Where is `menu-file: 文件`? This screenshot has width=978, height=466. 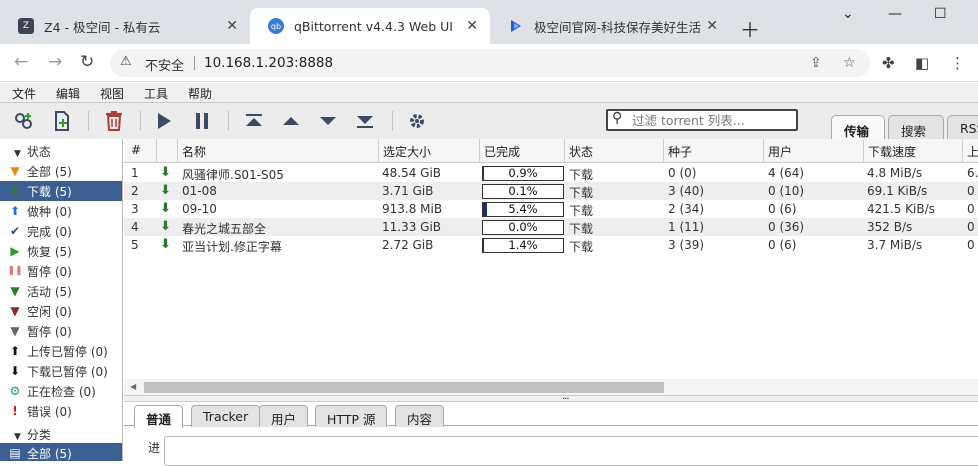
menu-file: 文件 is located at coordinates (24, 93).